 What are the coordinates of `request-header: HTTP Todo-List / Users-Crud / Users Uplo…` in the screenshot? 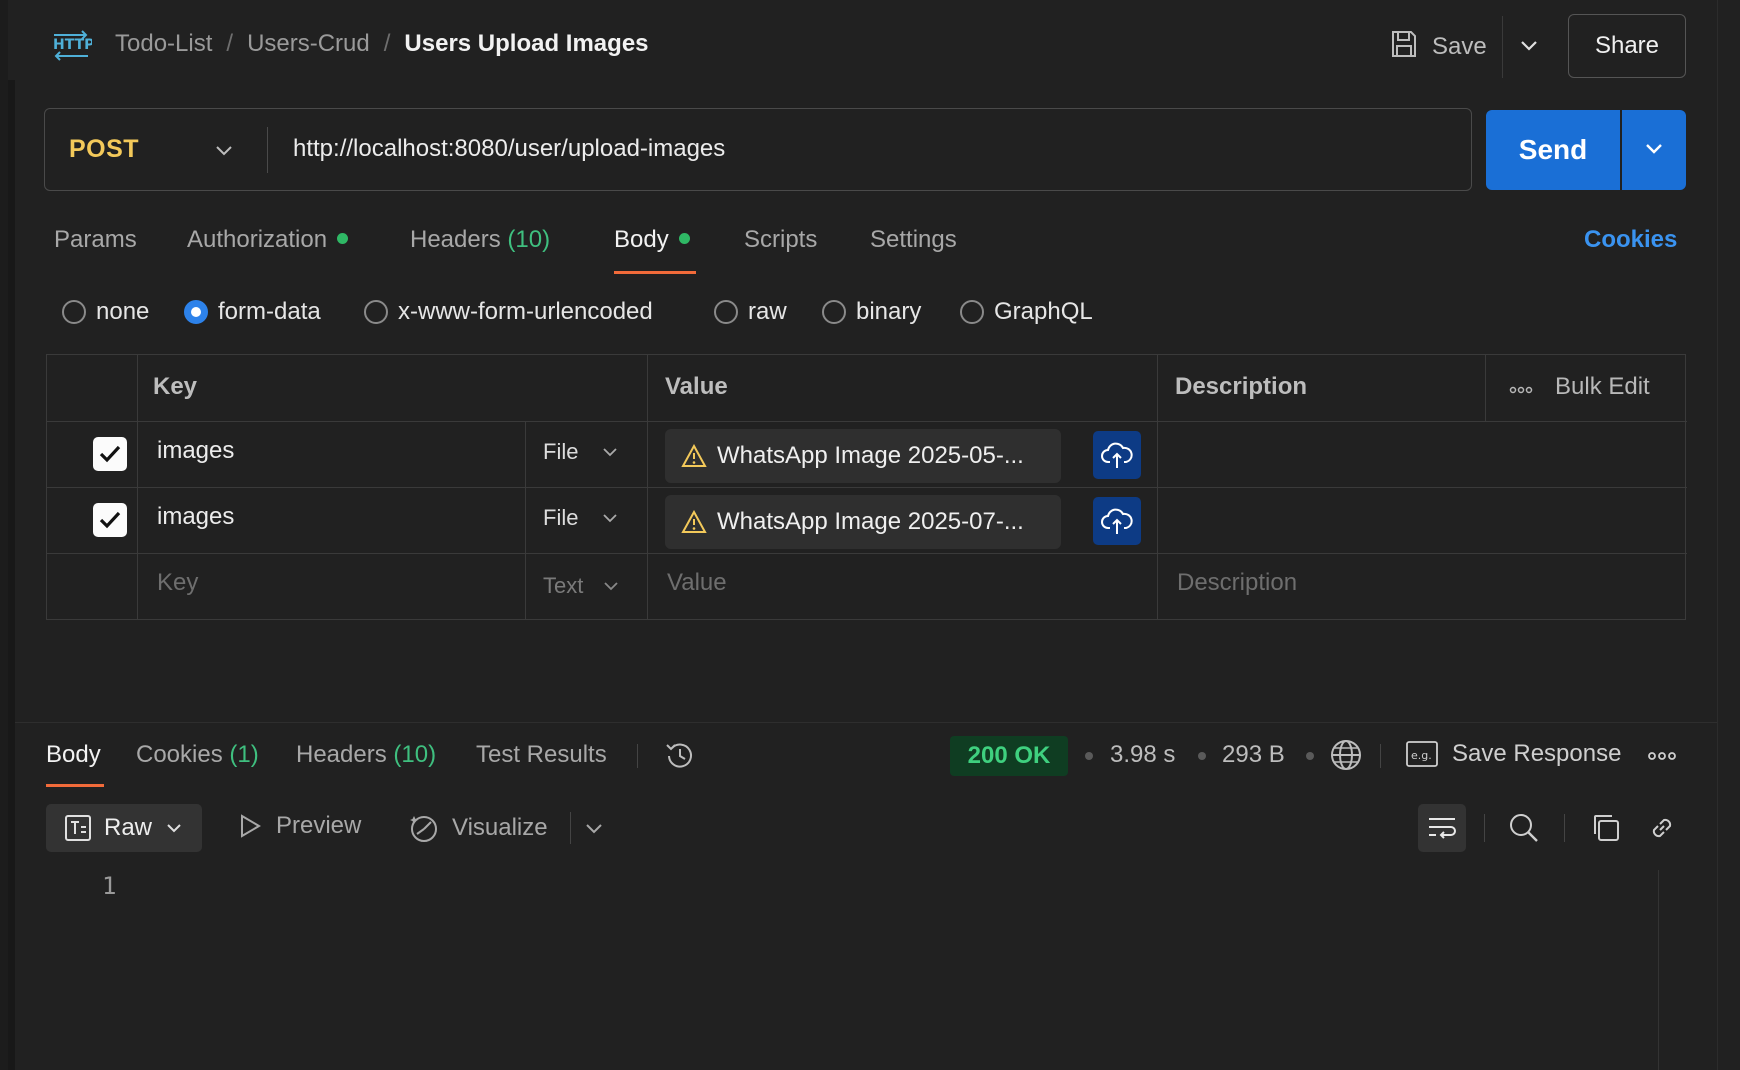 It's located at (858, 46).